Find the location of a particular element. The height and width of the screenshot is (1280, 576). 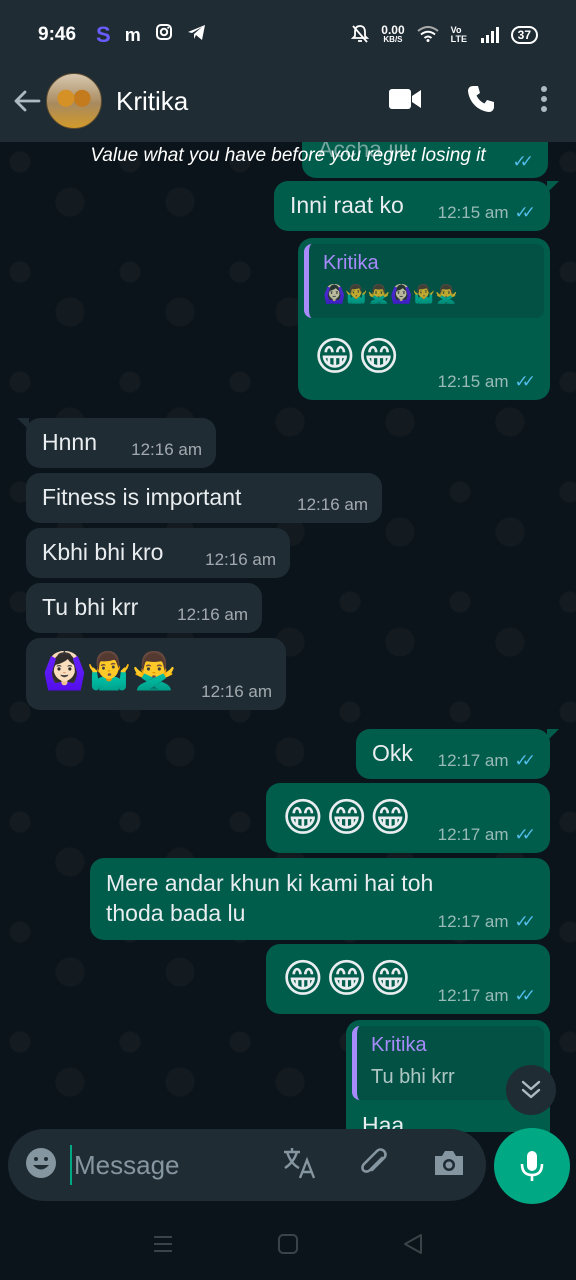

net-speed-unit: KB/S is located at coordinates (393, 39).